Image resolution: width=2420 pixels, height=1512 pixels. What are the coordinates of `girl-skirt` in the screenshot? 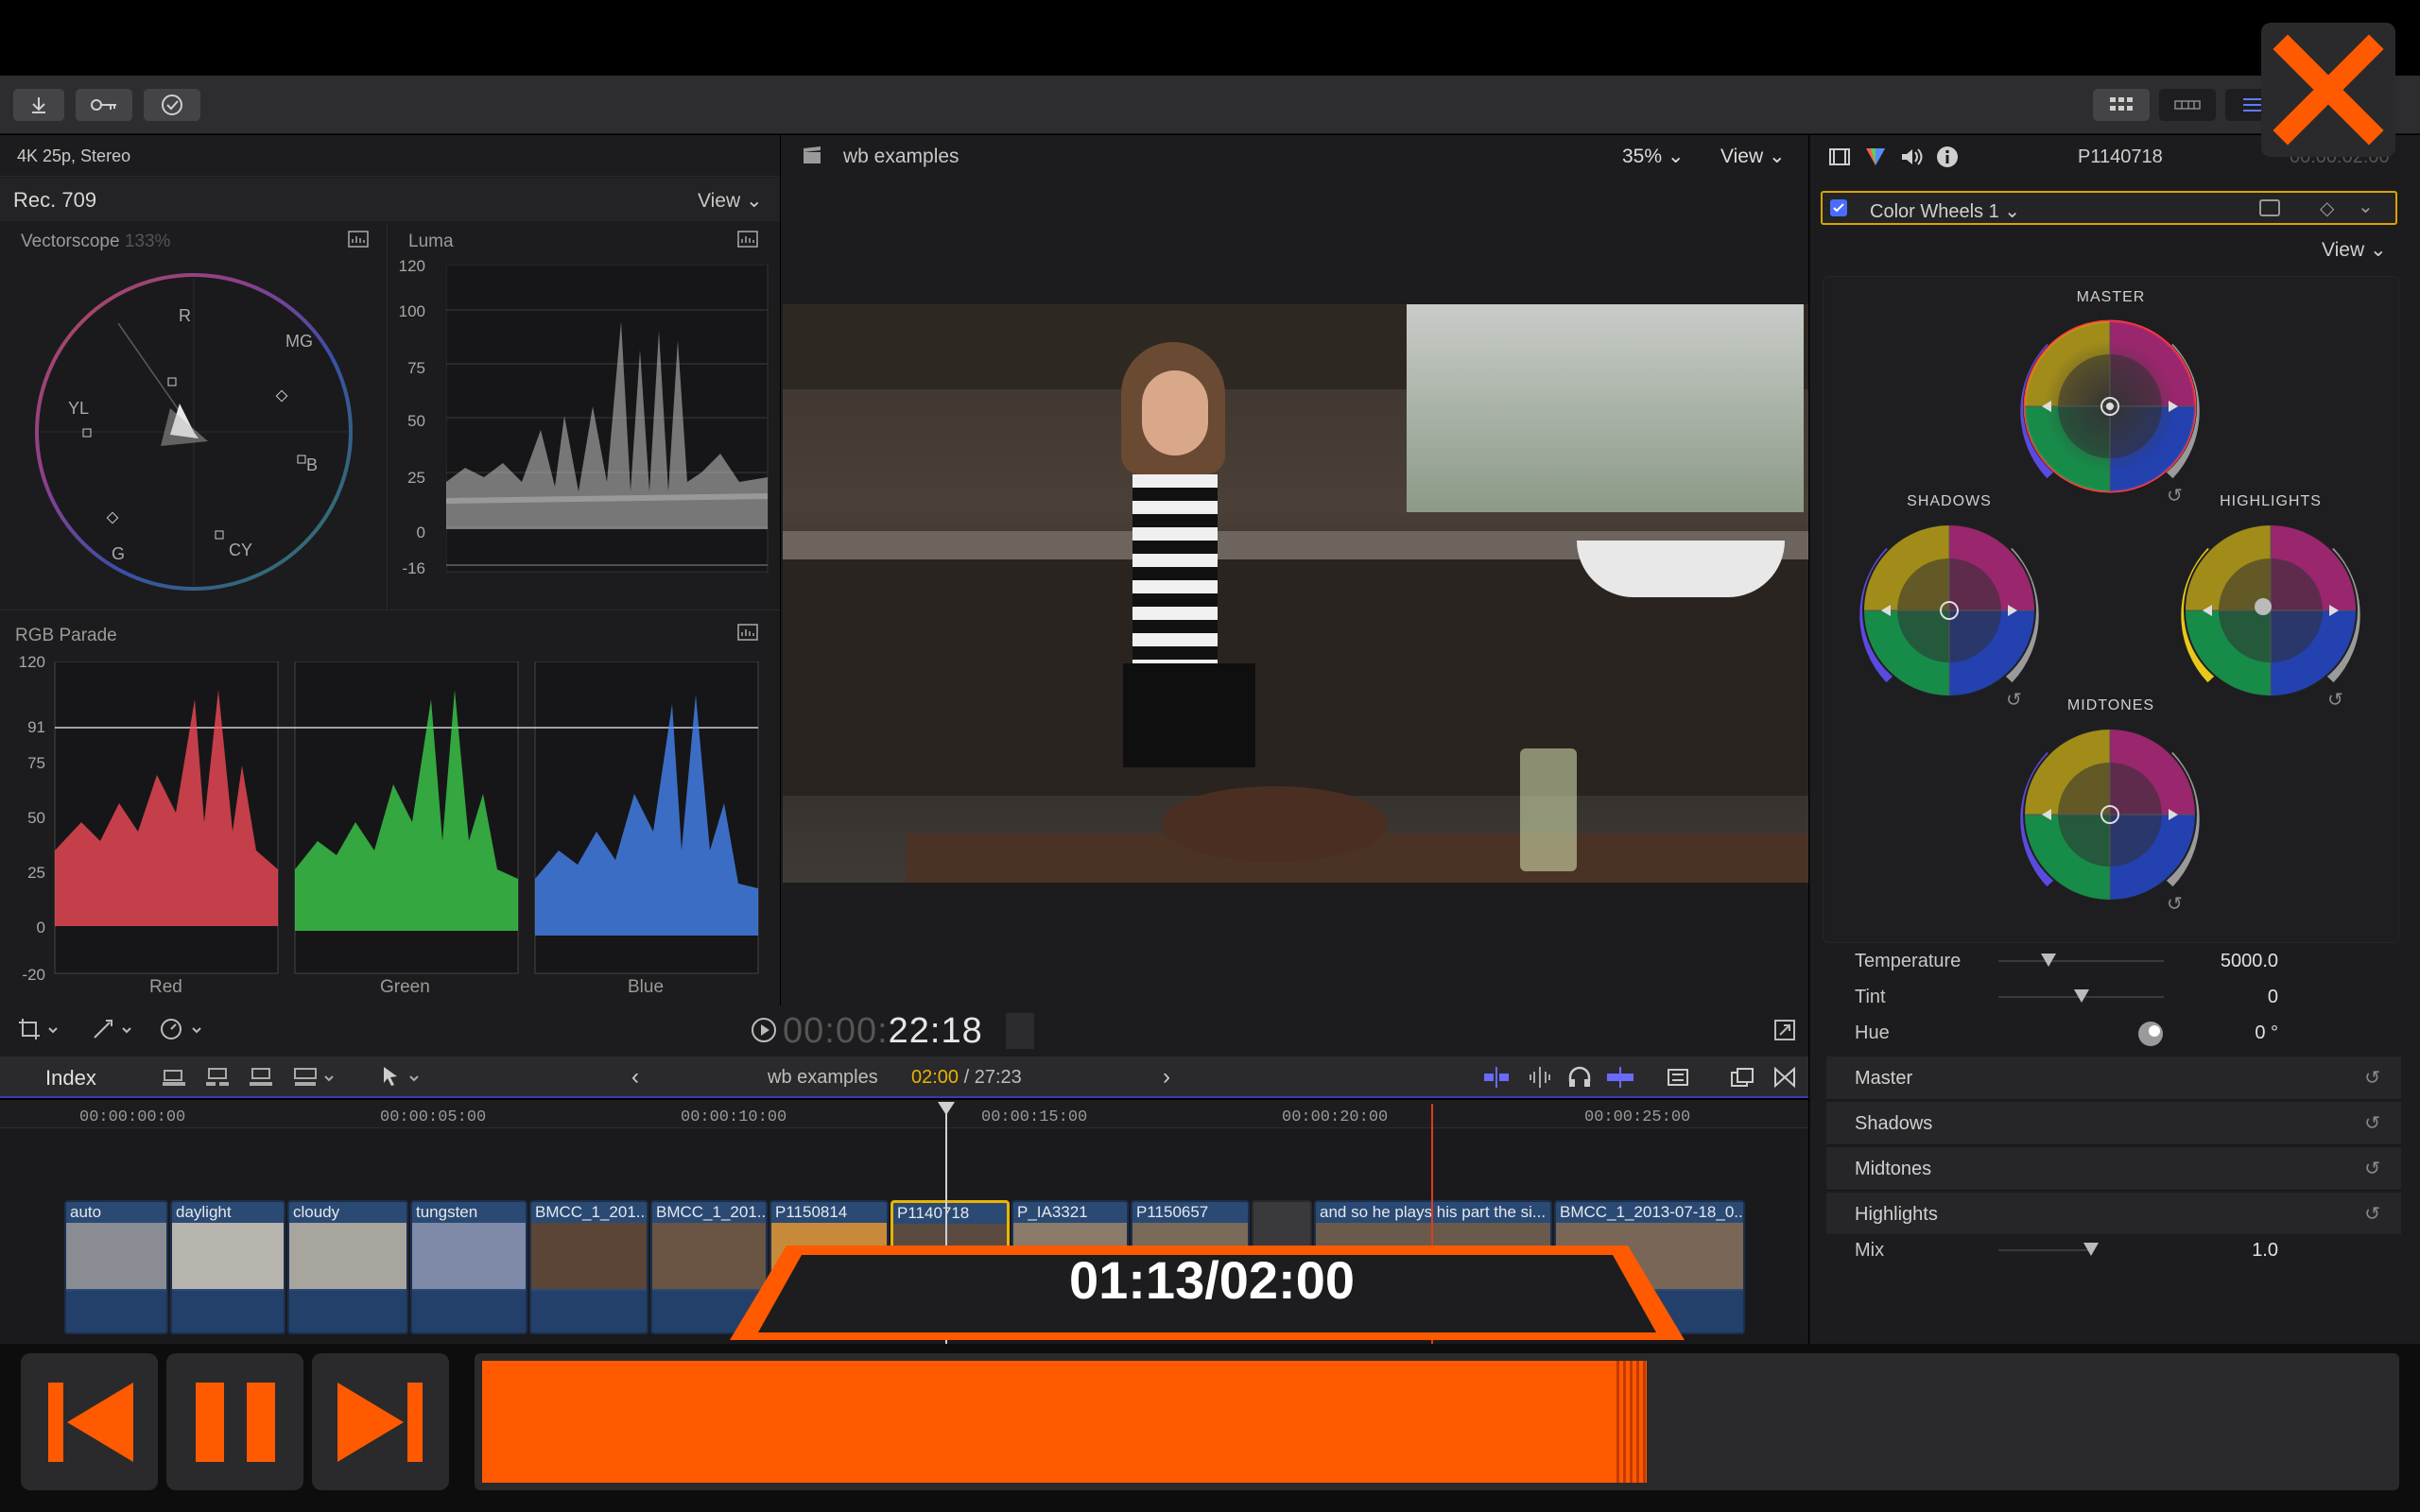 It's located at (1189, 715).